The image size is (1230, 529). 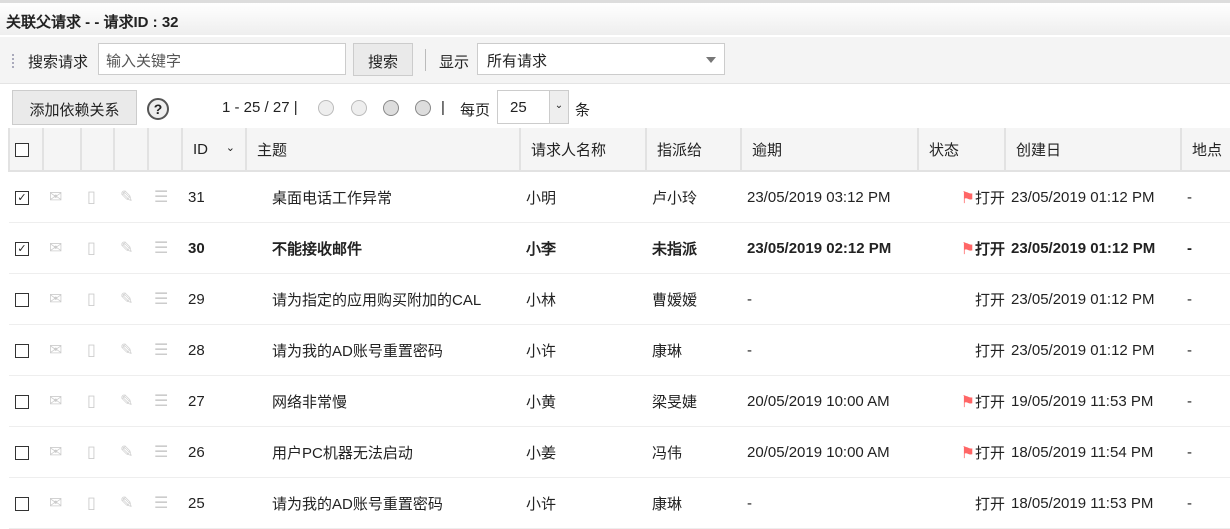 I want to click on row-assignee: 曹嫒嫒, so click(x=693, y=299).